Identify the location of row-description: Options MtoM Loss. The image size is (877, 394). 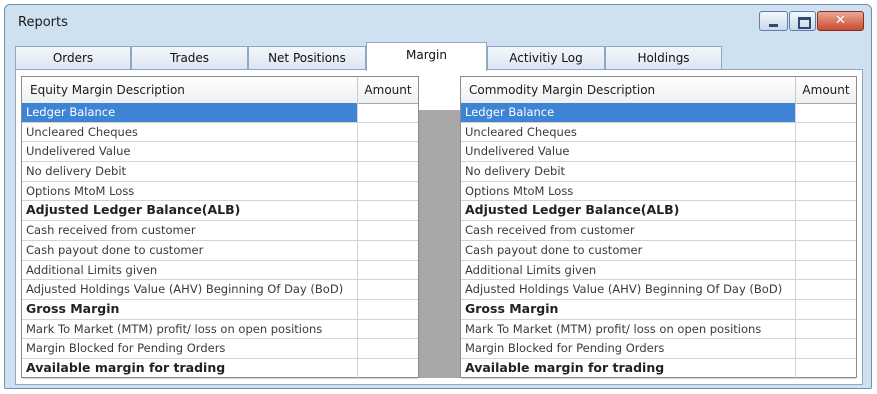
(190, 191).